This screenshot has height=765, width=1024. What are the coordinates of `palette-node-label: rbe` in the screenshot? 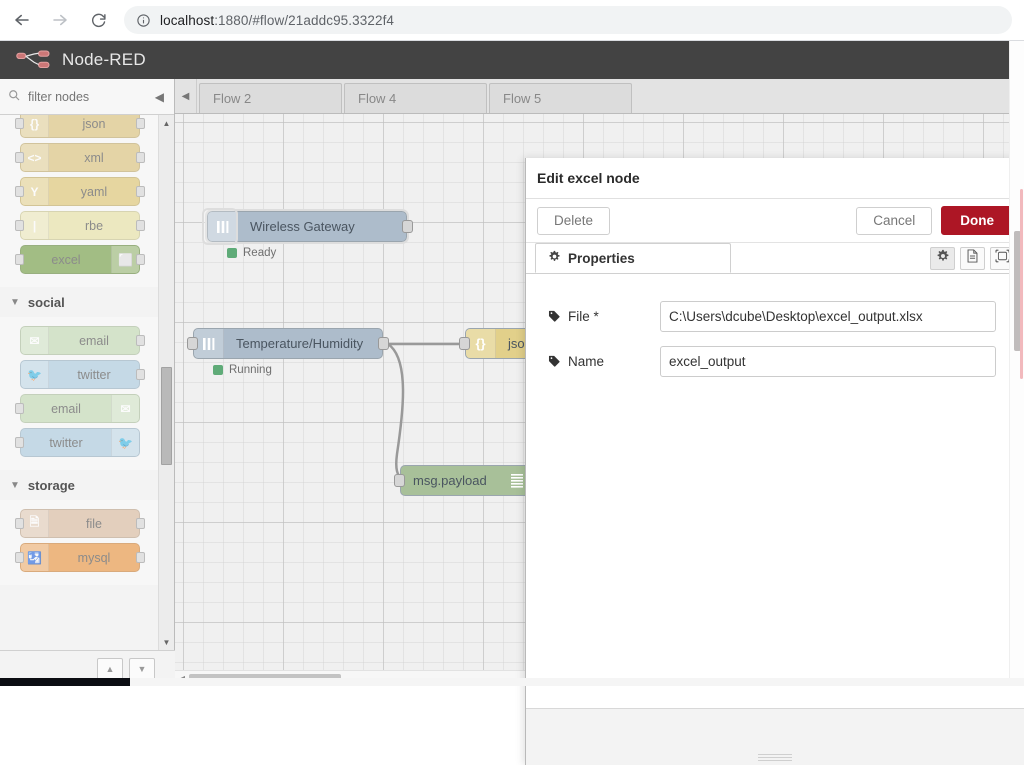 It's located at (94, 226).